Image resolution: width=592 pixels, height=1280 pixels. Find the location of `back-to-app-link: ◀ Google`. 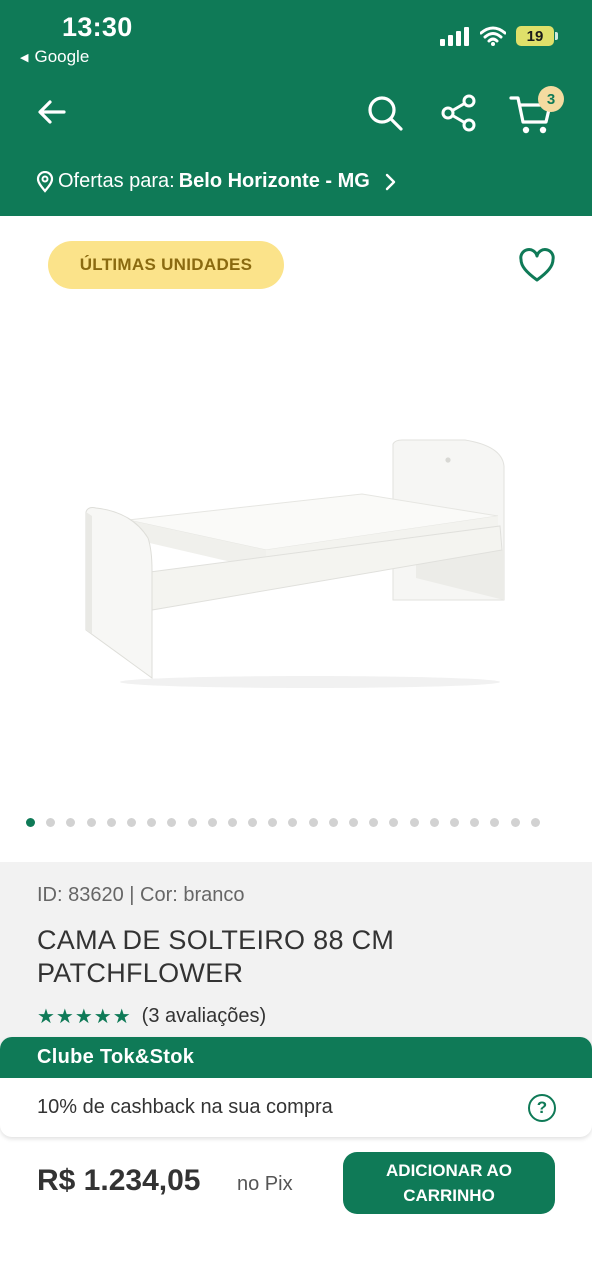

back-to-app-link: ◀ Google is located at coordinates (54, 57).